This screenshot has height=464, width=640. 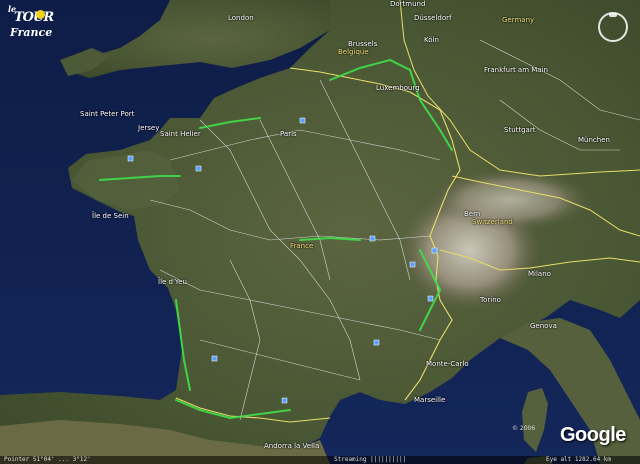 I want to click on copyright-text: © 2006, so click(x=524, y=428).